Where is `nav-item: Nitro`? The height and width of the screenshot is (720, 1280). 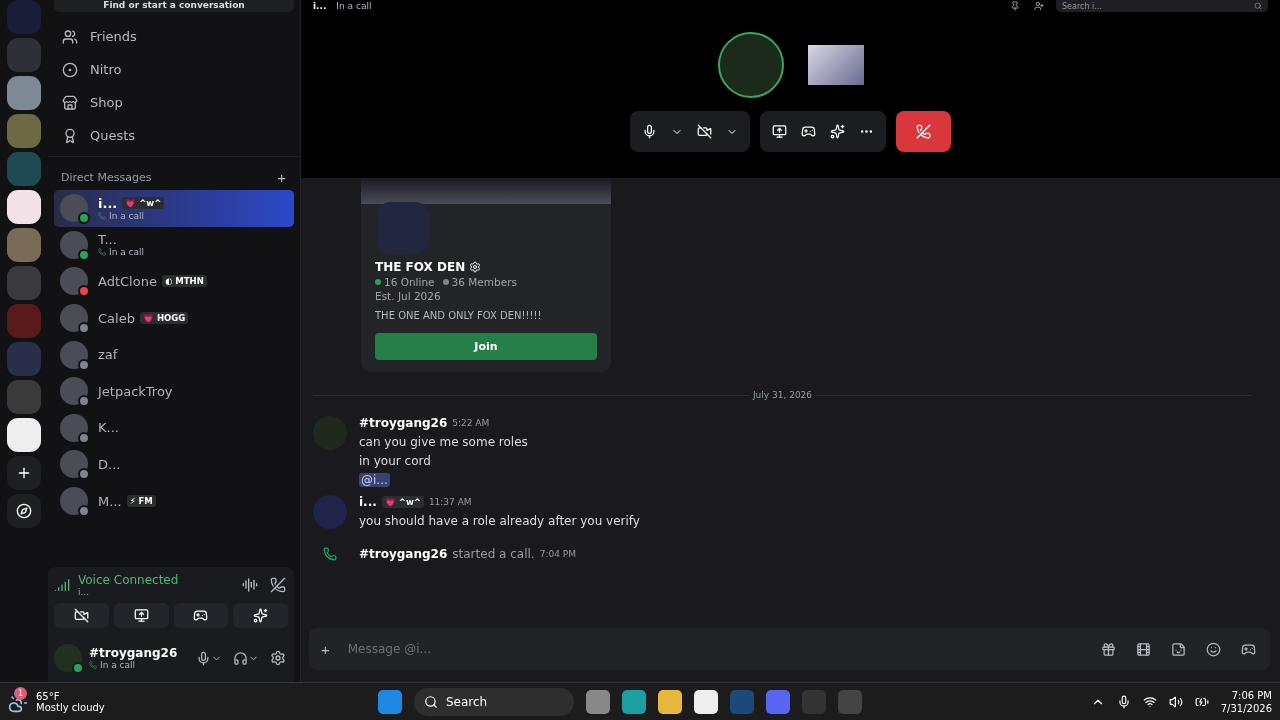 nav-item: Nitro is located at coordinates (174, 69).